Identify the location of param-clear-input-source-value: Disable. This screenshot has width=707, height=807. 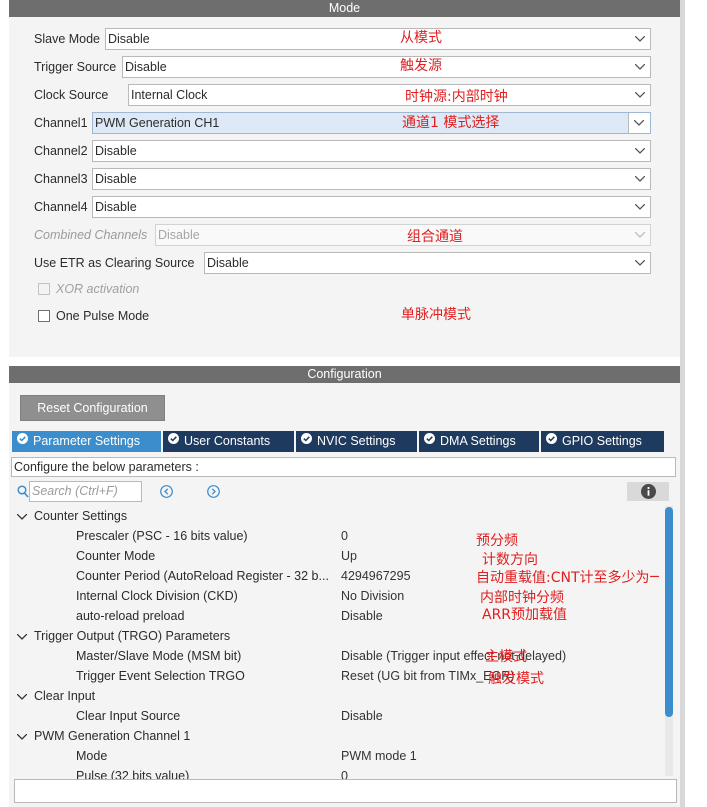
(362, 716).